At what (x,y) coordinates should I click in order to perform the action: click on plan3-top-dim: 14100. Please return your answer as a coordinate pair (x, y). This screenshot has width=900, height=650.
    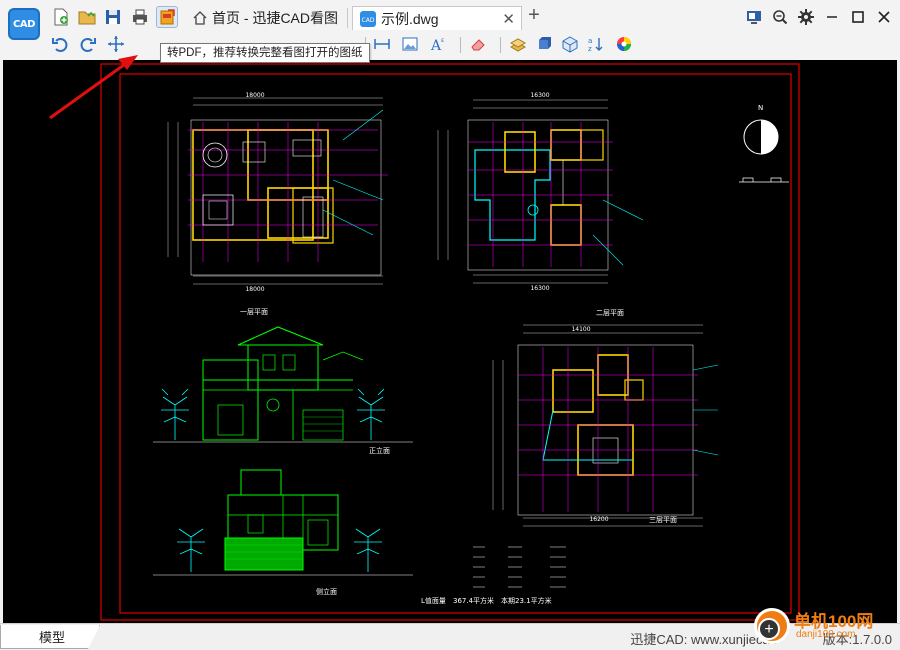
    Looking at the image, I should click on (580, 329).